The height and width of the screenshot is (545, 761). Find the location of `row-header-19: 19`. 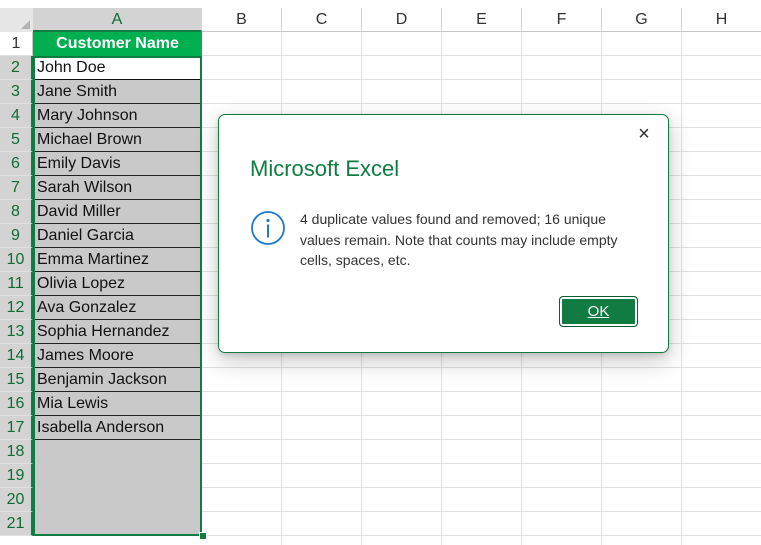

row-header-19: 19 is located at coordinates (16, 476).